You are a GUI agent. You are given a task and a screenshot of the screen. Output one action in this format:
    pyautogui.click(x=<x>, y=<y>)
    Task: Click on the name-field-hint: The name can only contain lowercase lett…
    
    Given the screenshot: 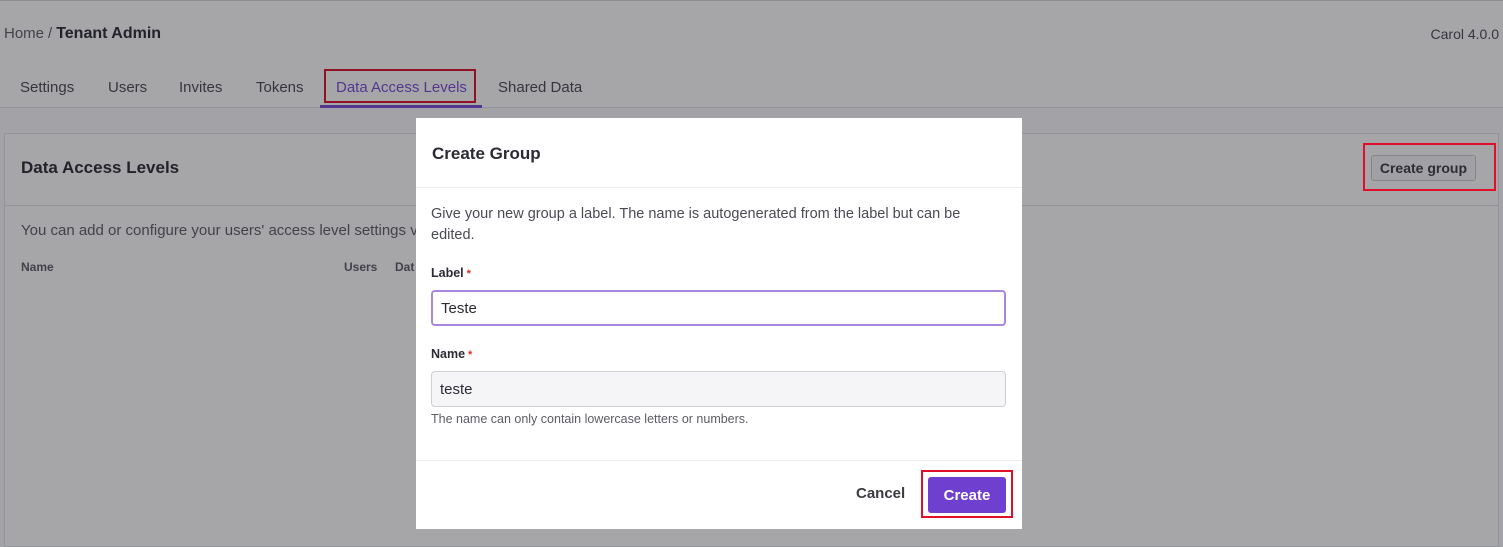 What is the action you would take?
    pyautogui.click(x=590, y=419)
    